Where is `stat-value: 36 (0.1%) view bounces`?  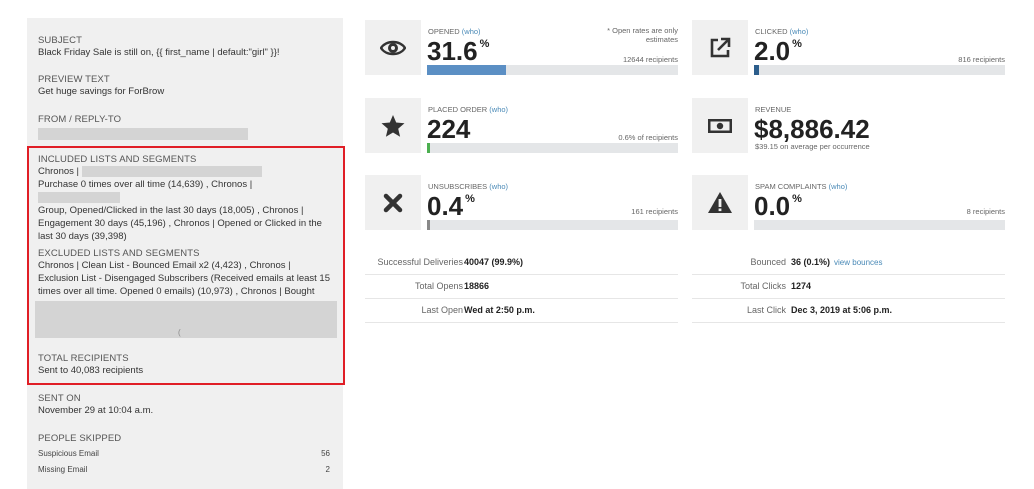
stat-value: 36 (0.1%) view bounces is located at coordinates (837, 262).